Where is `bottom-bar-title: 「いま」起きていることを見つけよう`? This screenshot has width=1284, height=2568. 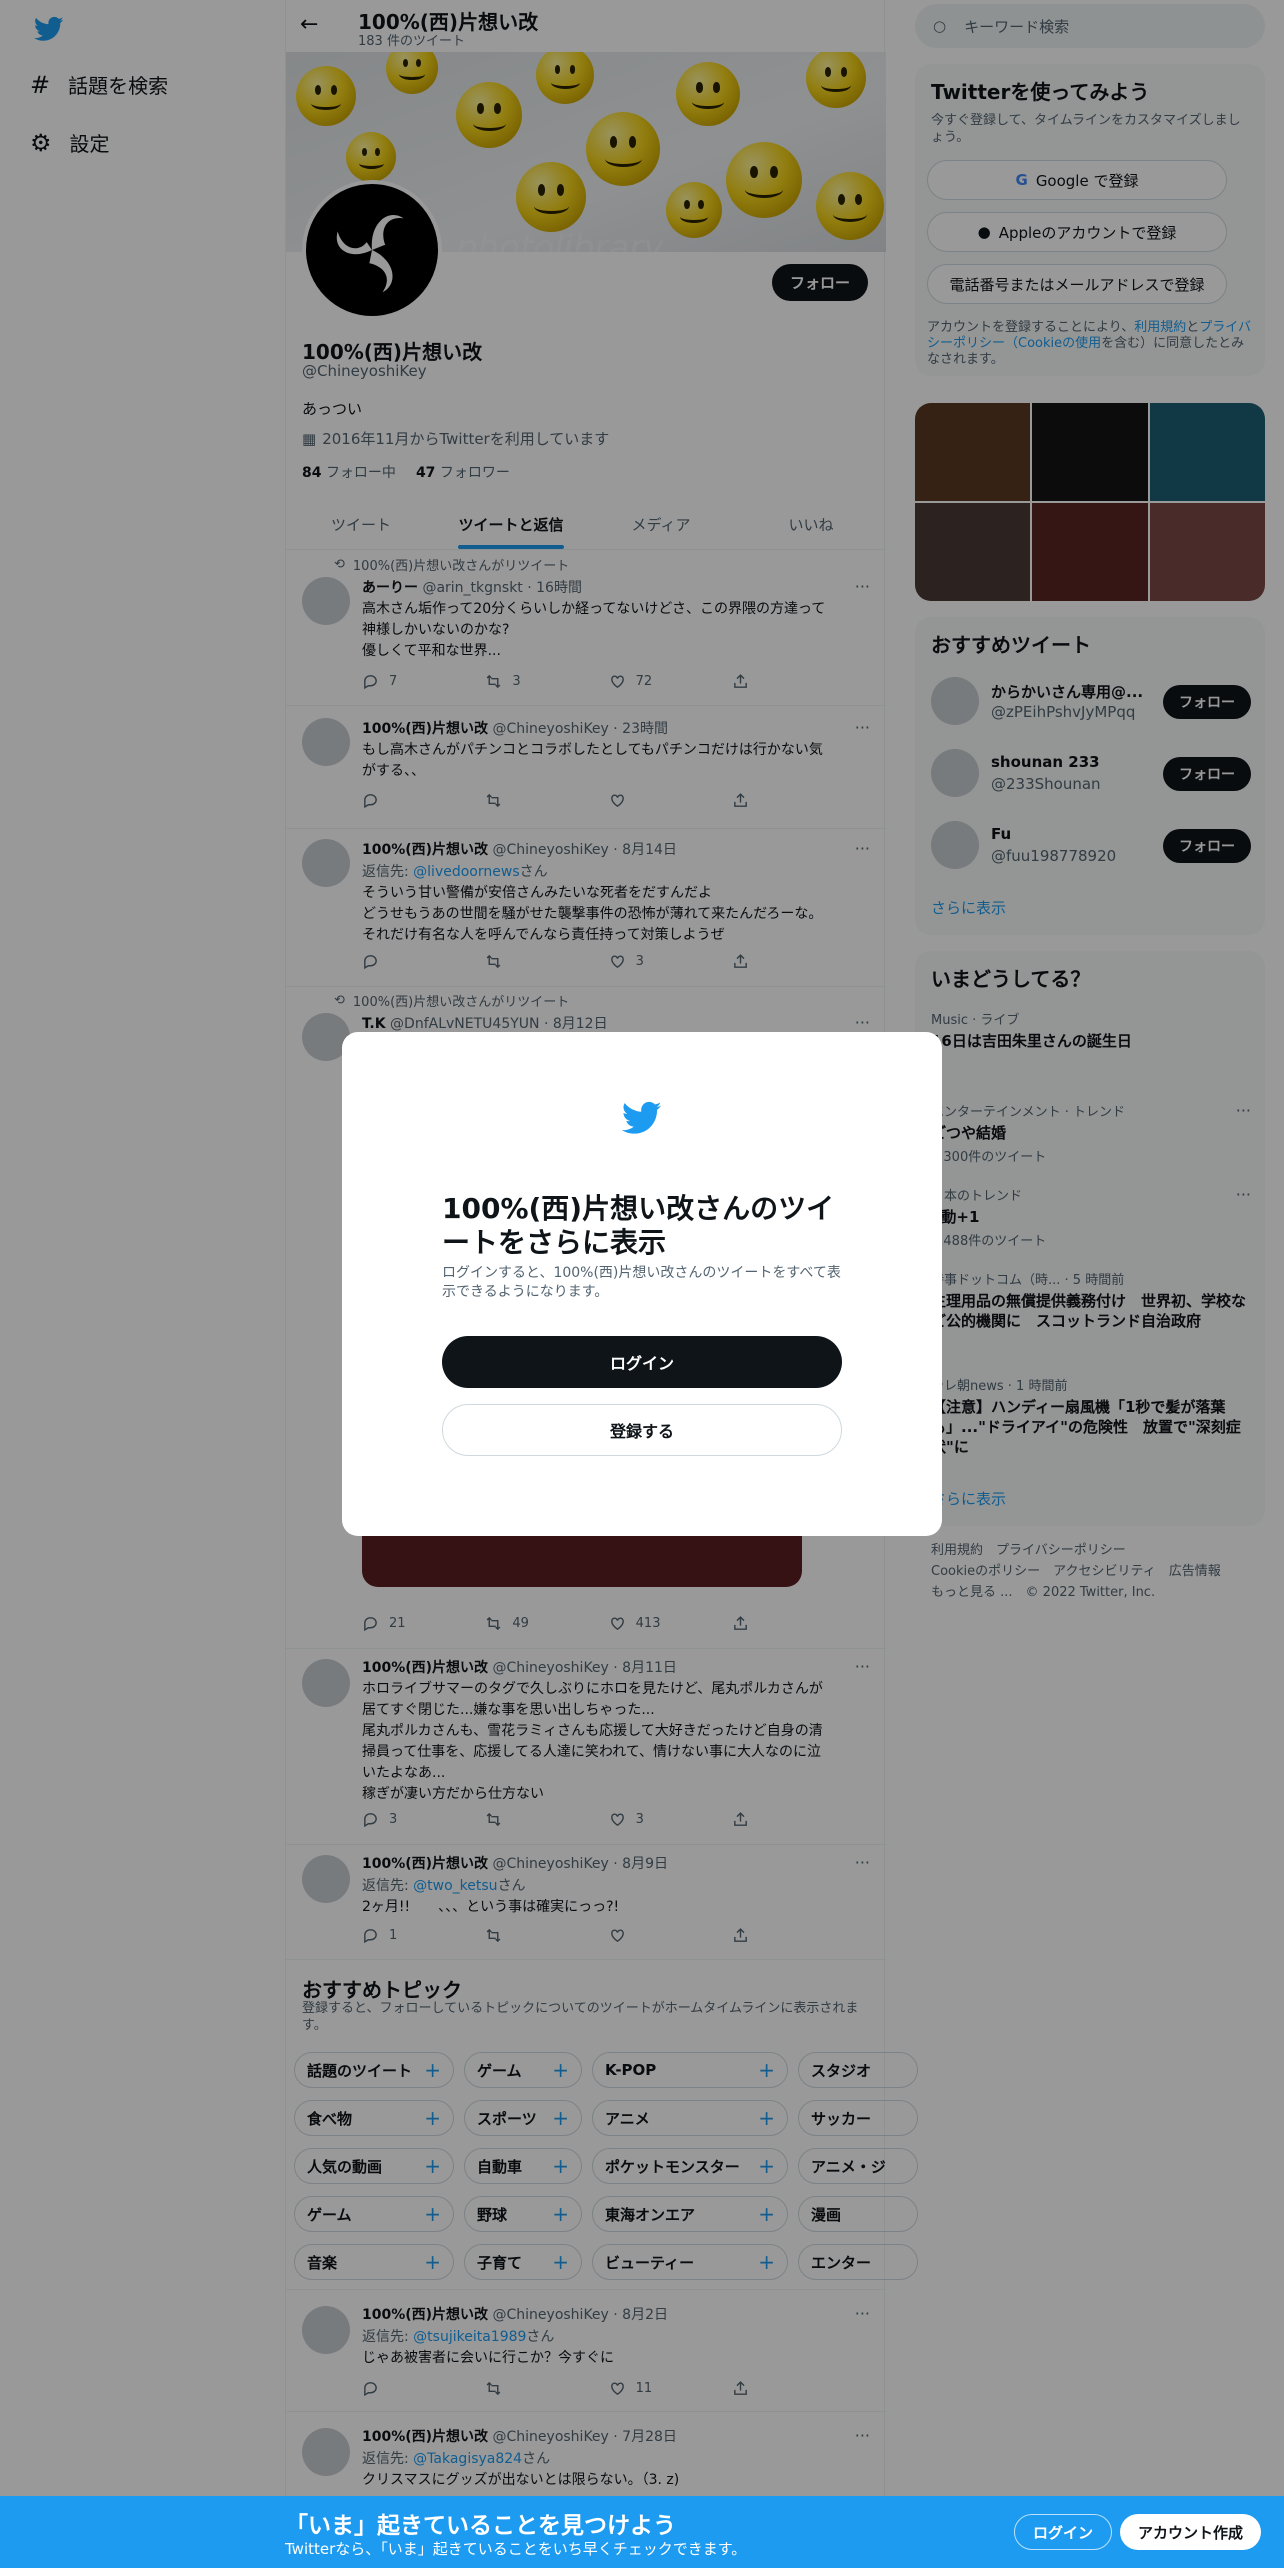 bottom-bar-title: 「いま」起きていることを見つけよう is located at coordinates (480, 2526).